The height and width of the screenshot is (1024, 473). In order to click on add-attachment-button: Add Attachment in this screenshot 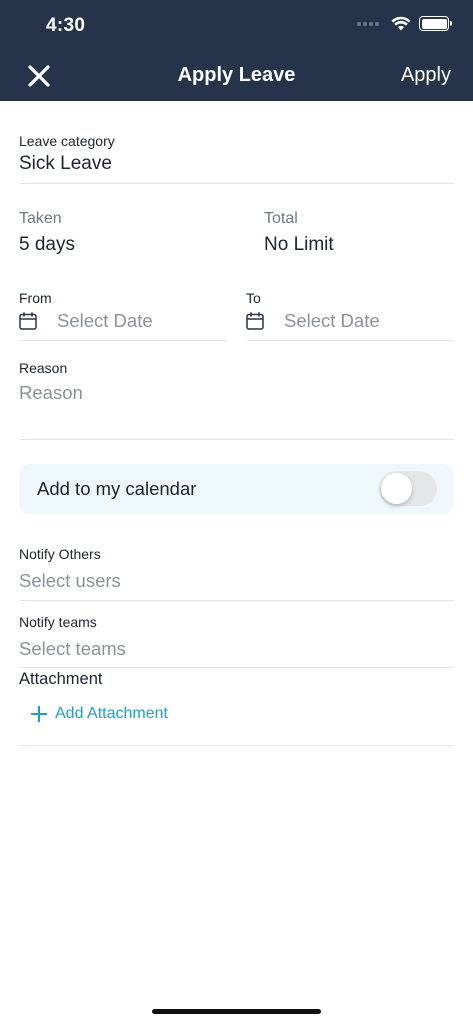, I will do `click(99, 714)`.